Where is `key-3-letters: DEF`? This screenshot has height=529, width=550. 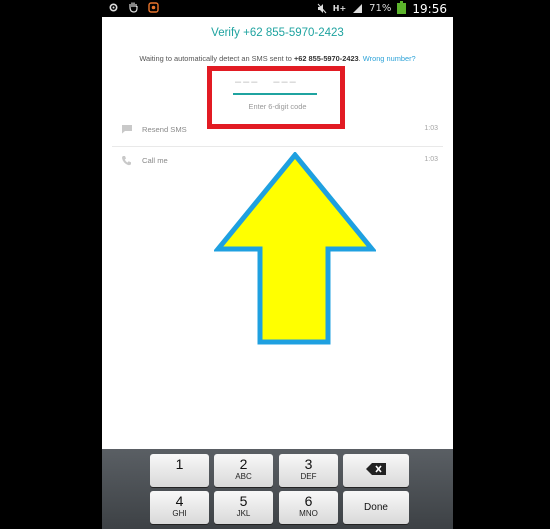 key-3-letters: DEF is located at coordinates (308, 476).